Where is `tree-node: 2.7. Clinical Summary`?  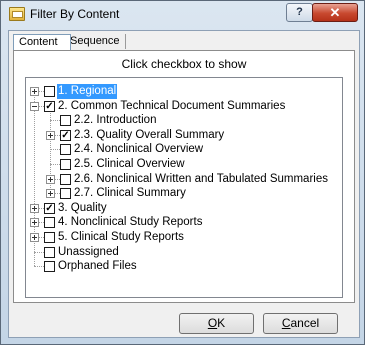
tree-node: 2.7. Clinical Summary is located at coordinates (186, 193).